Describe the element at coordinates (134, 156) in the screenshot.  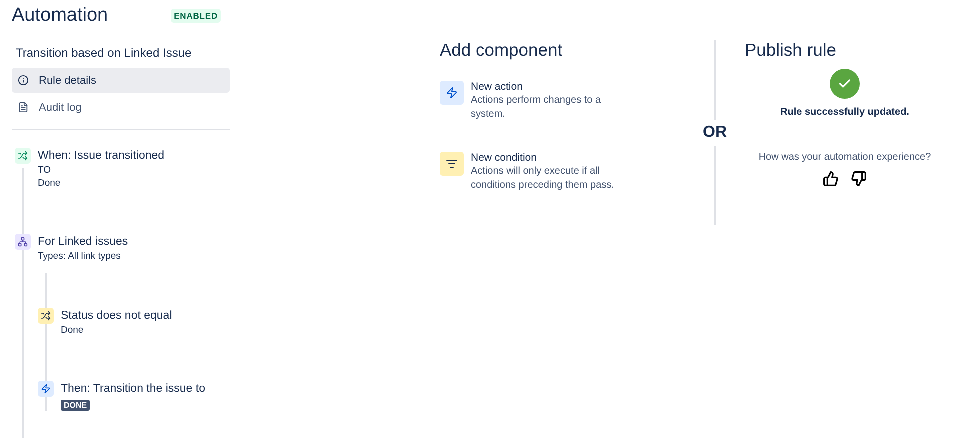
I see `step-title: When: Issue transitioned` at that location.